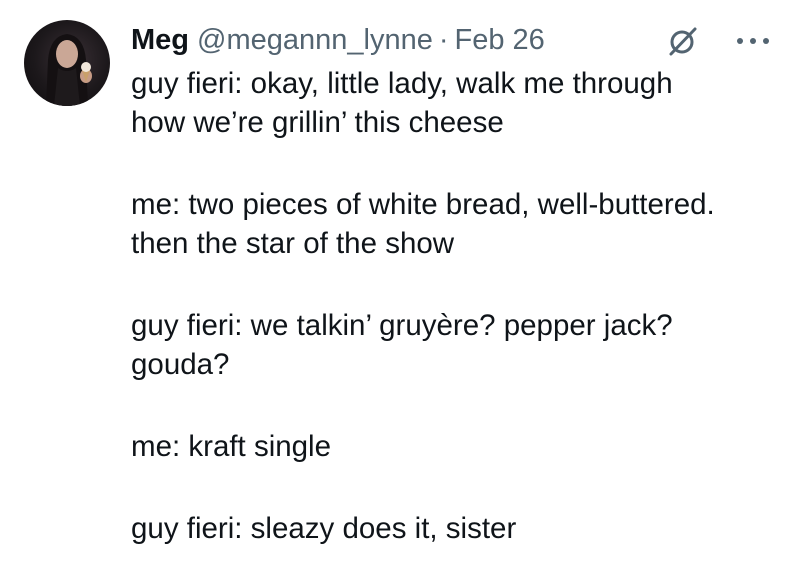 The height and width of the screenshot is (573, 800). What do you see at coordinates (753, 41) in the screenshot?
I see `more-options-icon` at bounding box center [753, 41].